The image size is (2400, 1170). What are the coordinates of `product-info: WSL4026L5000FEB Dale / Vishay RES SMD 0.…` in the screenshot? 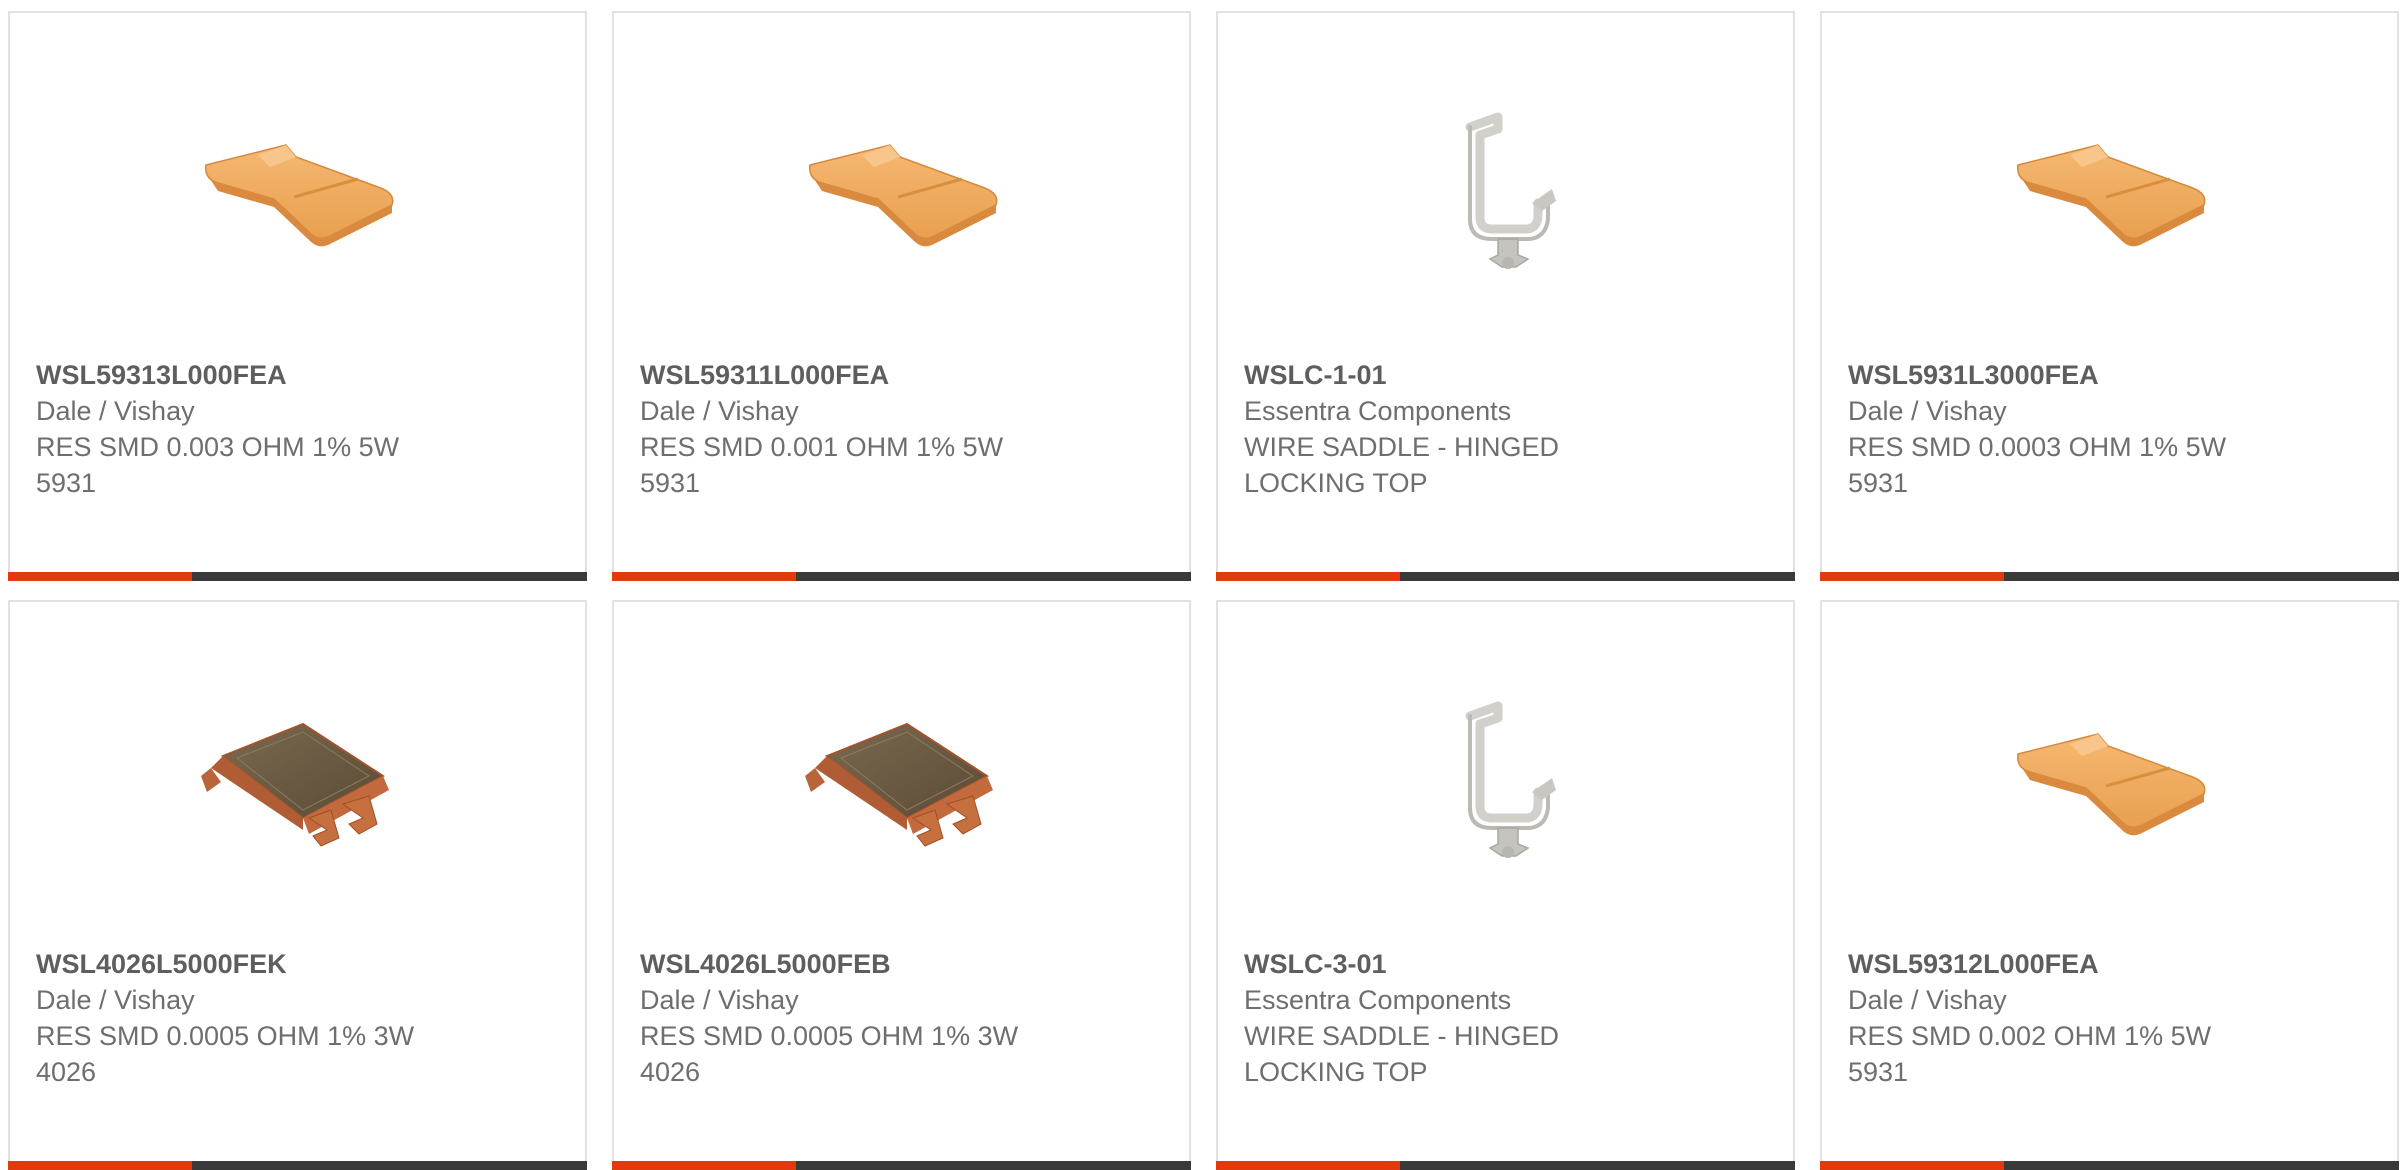 It's located at (904, 1018).